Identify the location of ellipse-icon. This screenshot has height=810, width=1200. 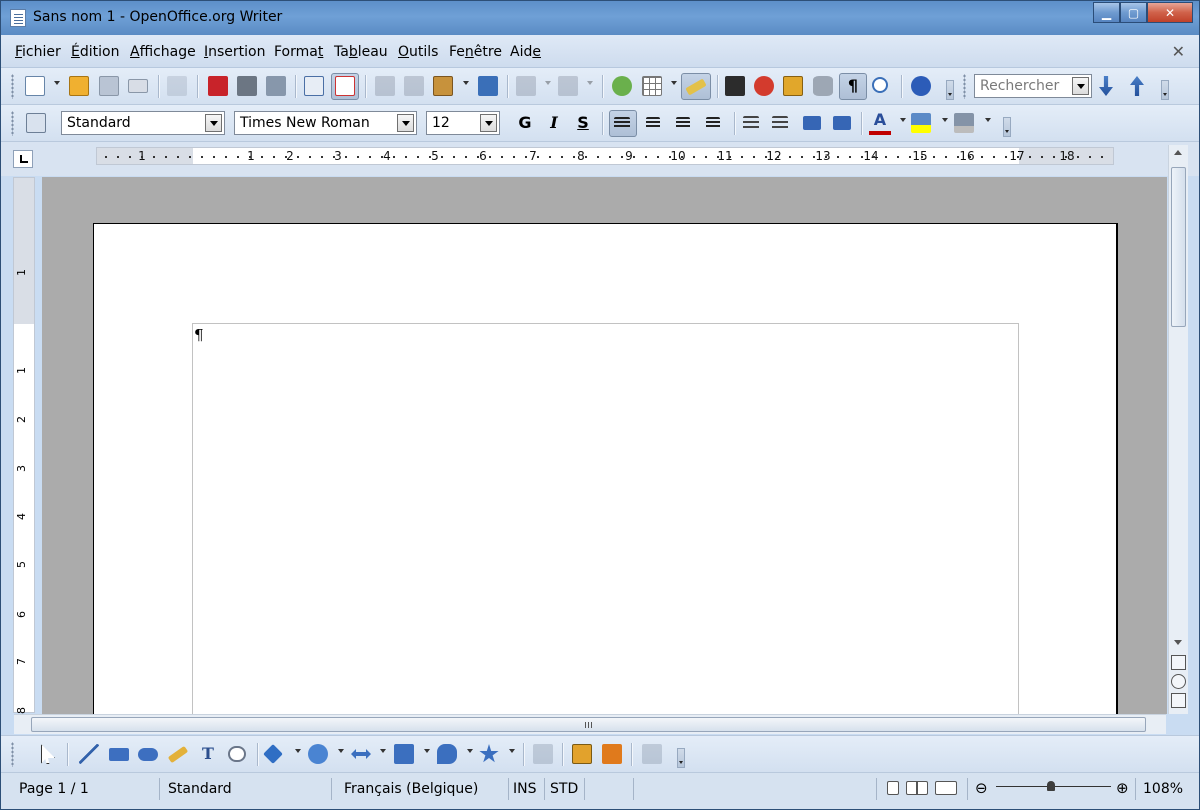
(148, 754).